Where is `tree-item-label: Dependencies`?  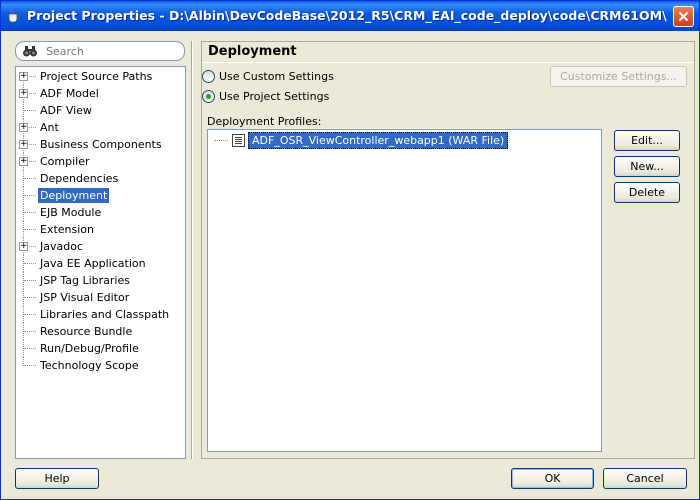
tree-item-label: Dependencies is located at coordinates (79, 178).